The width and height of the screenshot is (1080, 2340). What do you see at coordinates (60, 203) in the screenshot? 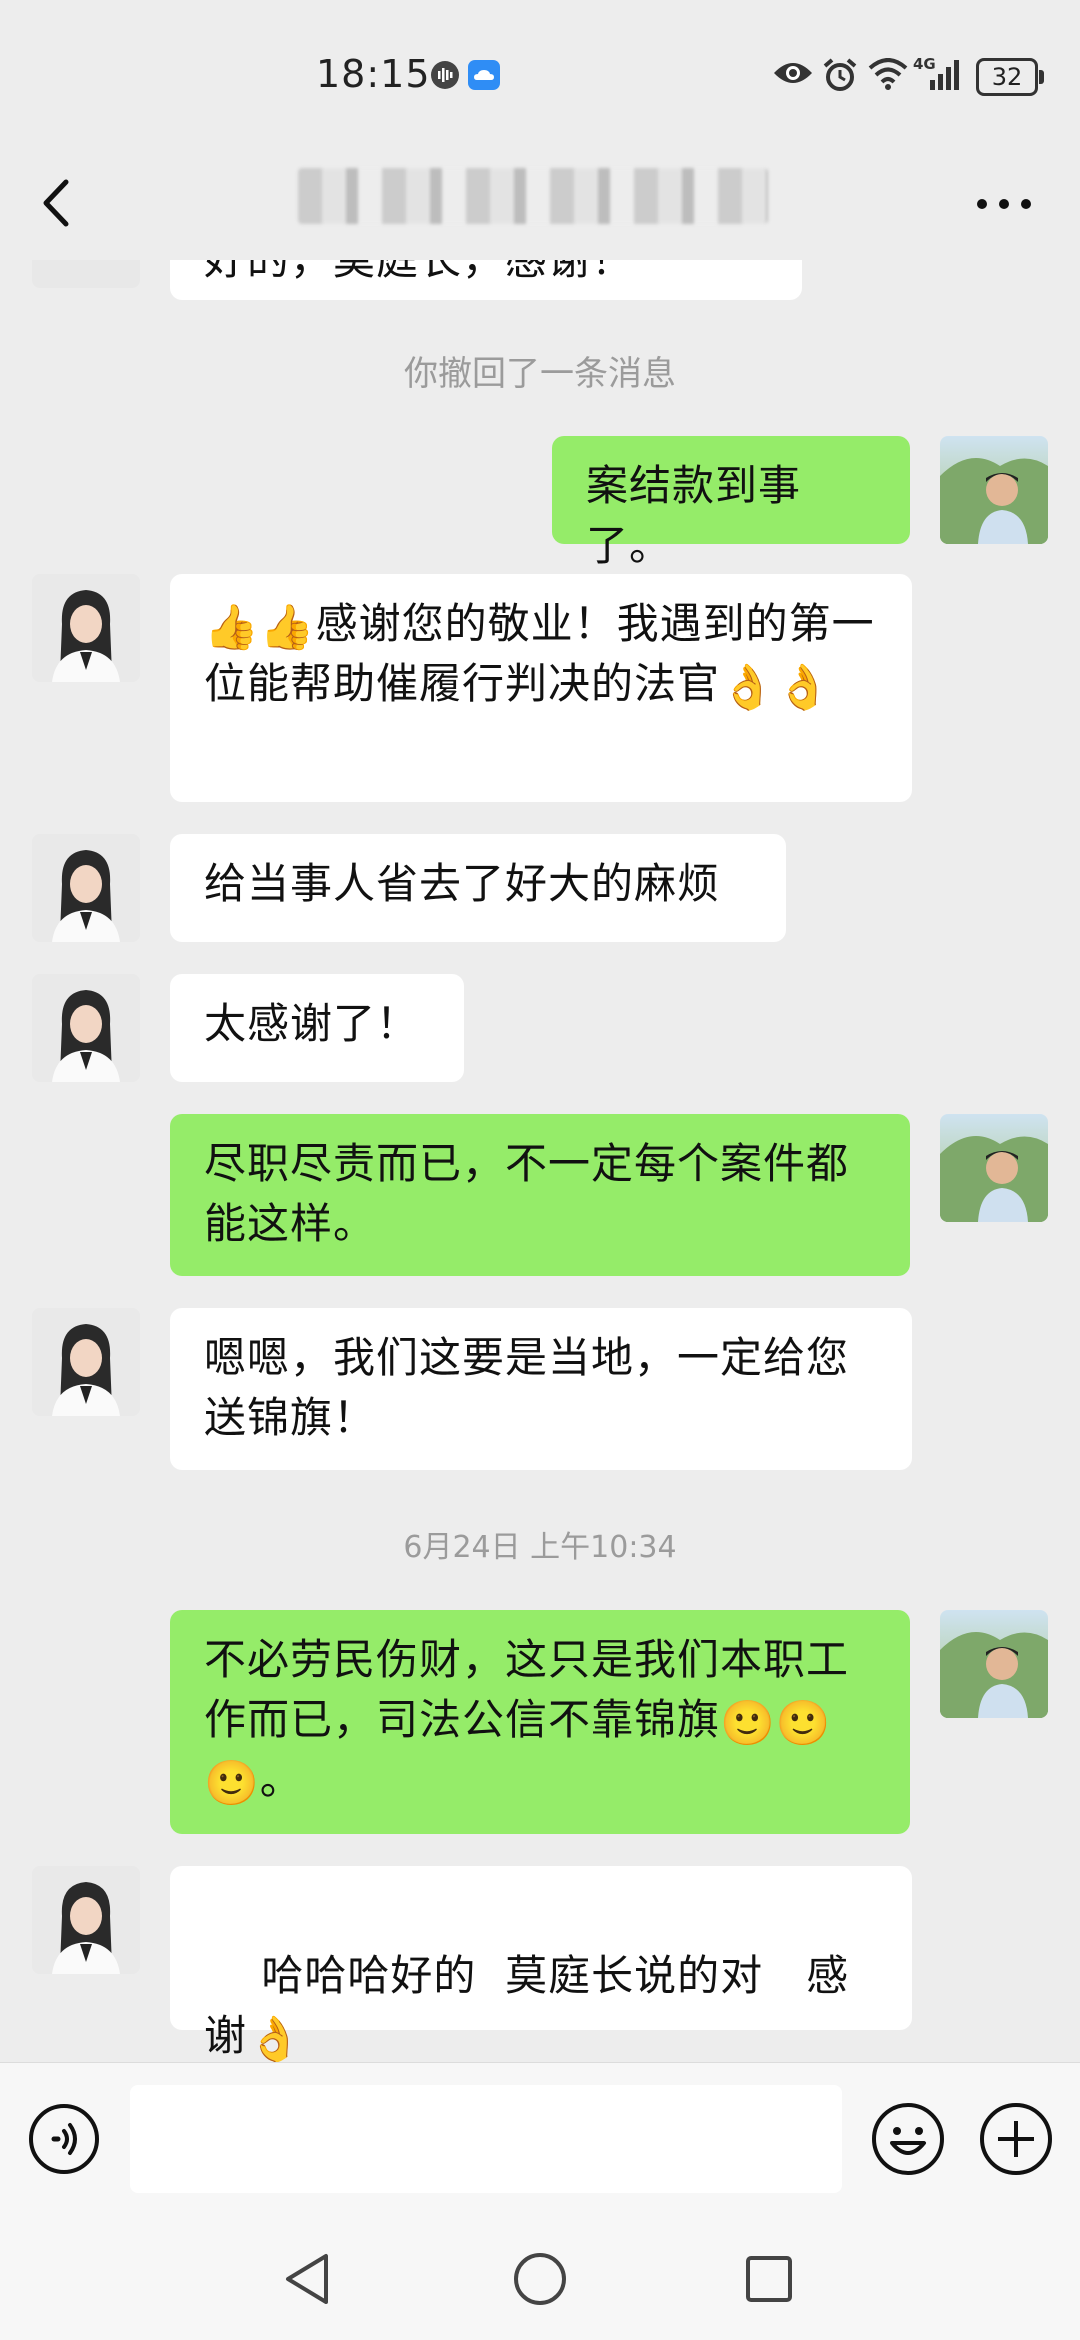
I see `back-icon` at bounding box center [60, 203].